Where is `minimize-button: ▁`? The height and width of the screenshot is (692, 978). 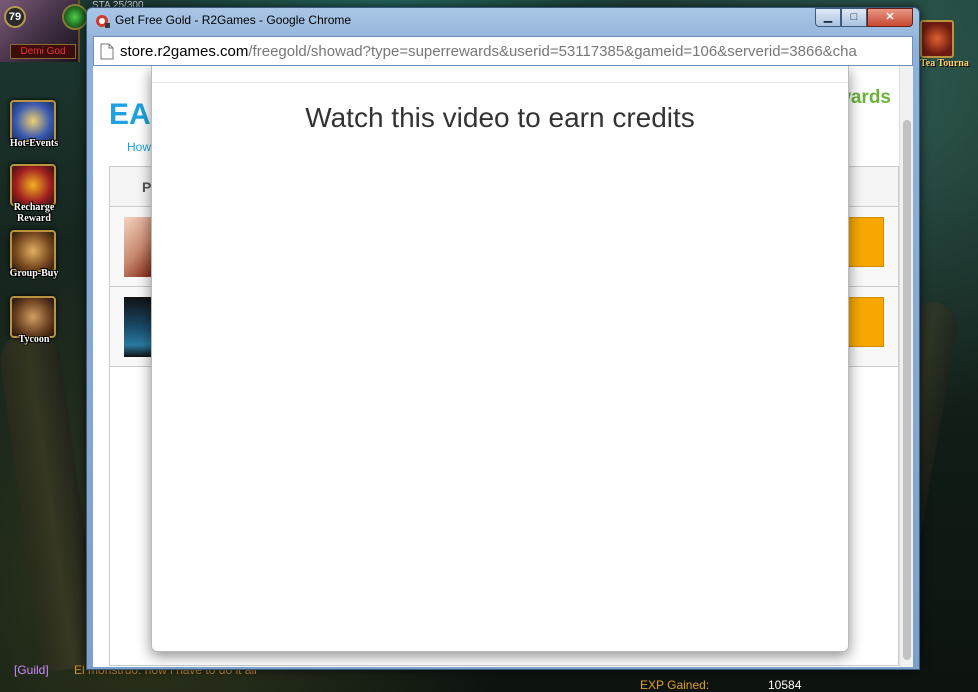
minimize-button: ▁ is located at coordinates (828, 17).